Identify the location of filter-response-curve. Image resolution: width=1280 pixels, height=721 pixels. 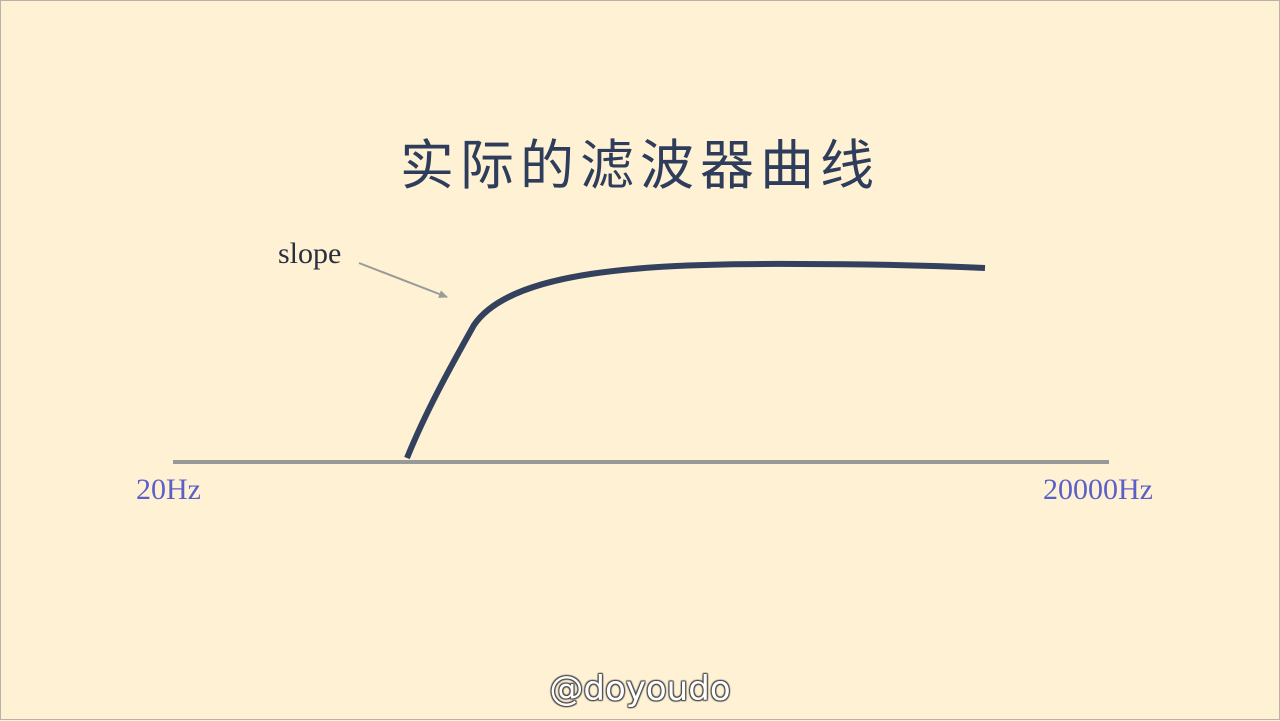
(695, 360).